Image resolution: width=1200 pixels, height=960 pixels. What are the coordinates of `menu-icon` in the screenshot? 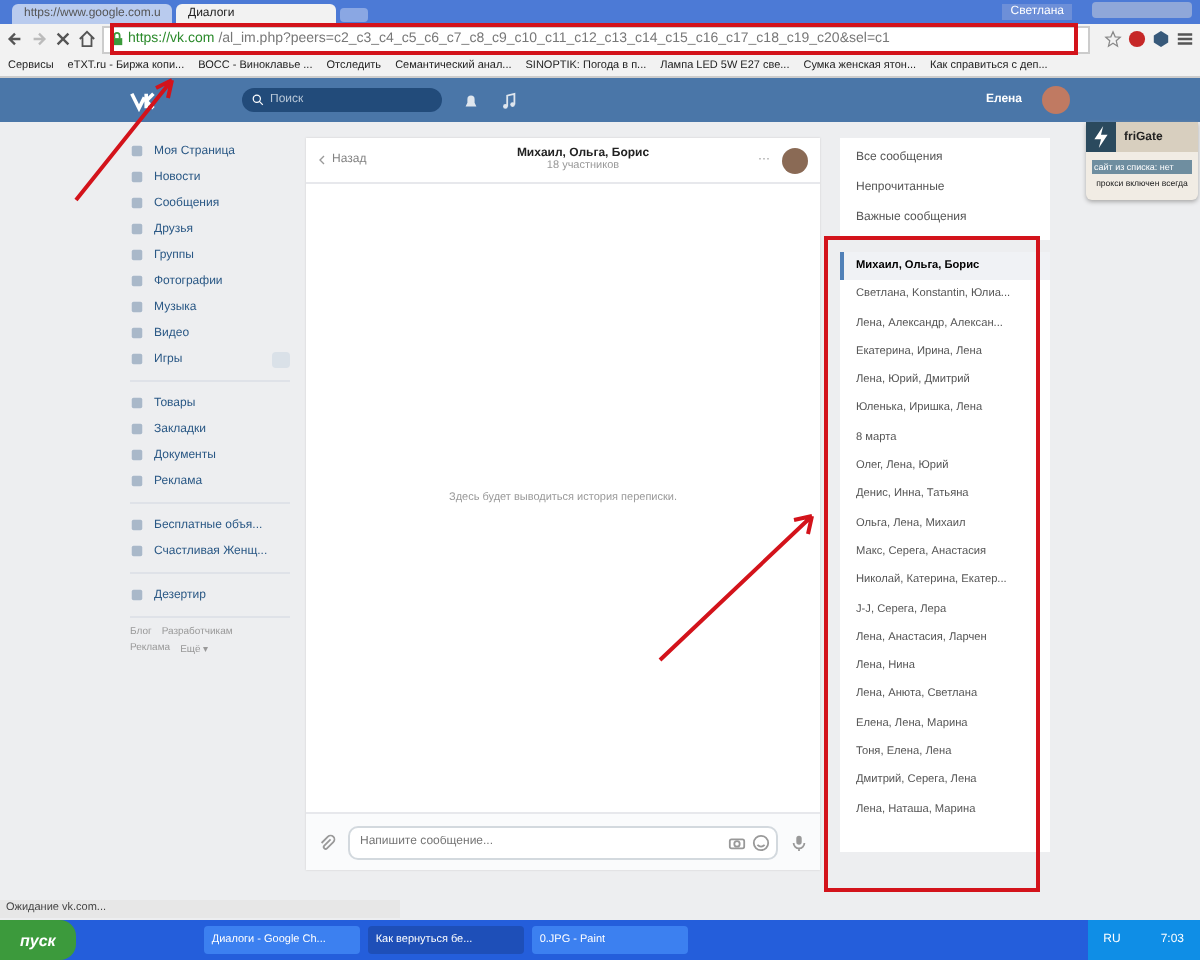 It's located at (1185, 39).